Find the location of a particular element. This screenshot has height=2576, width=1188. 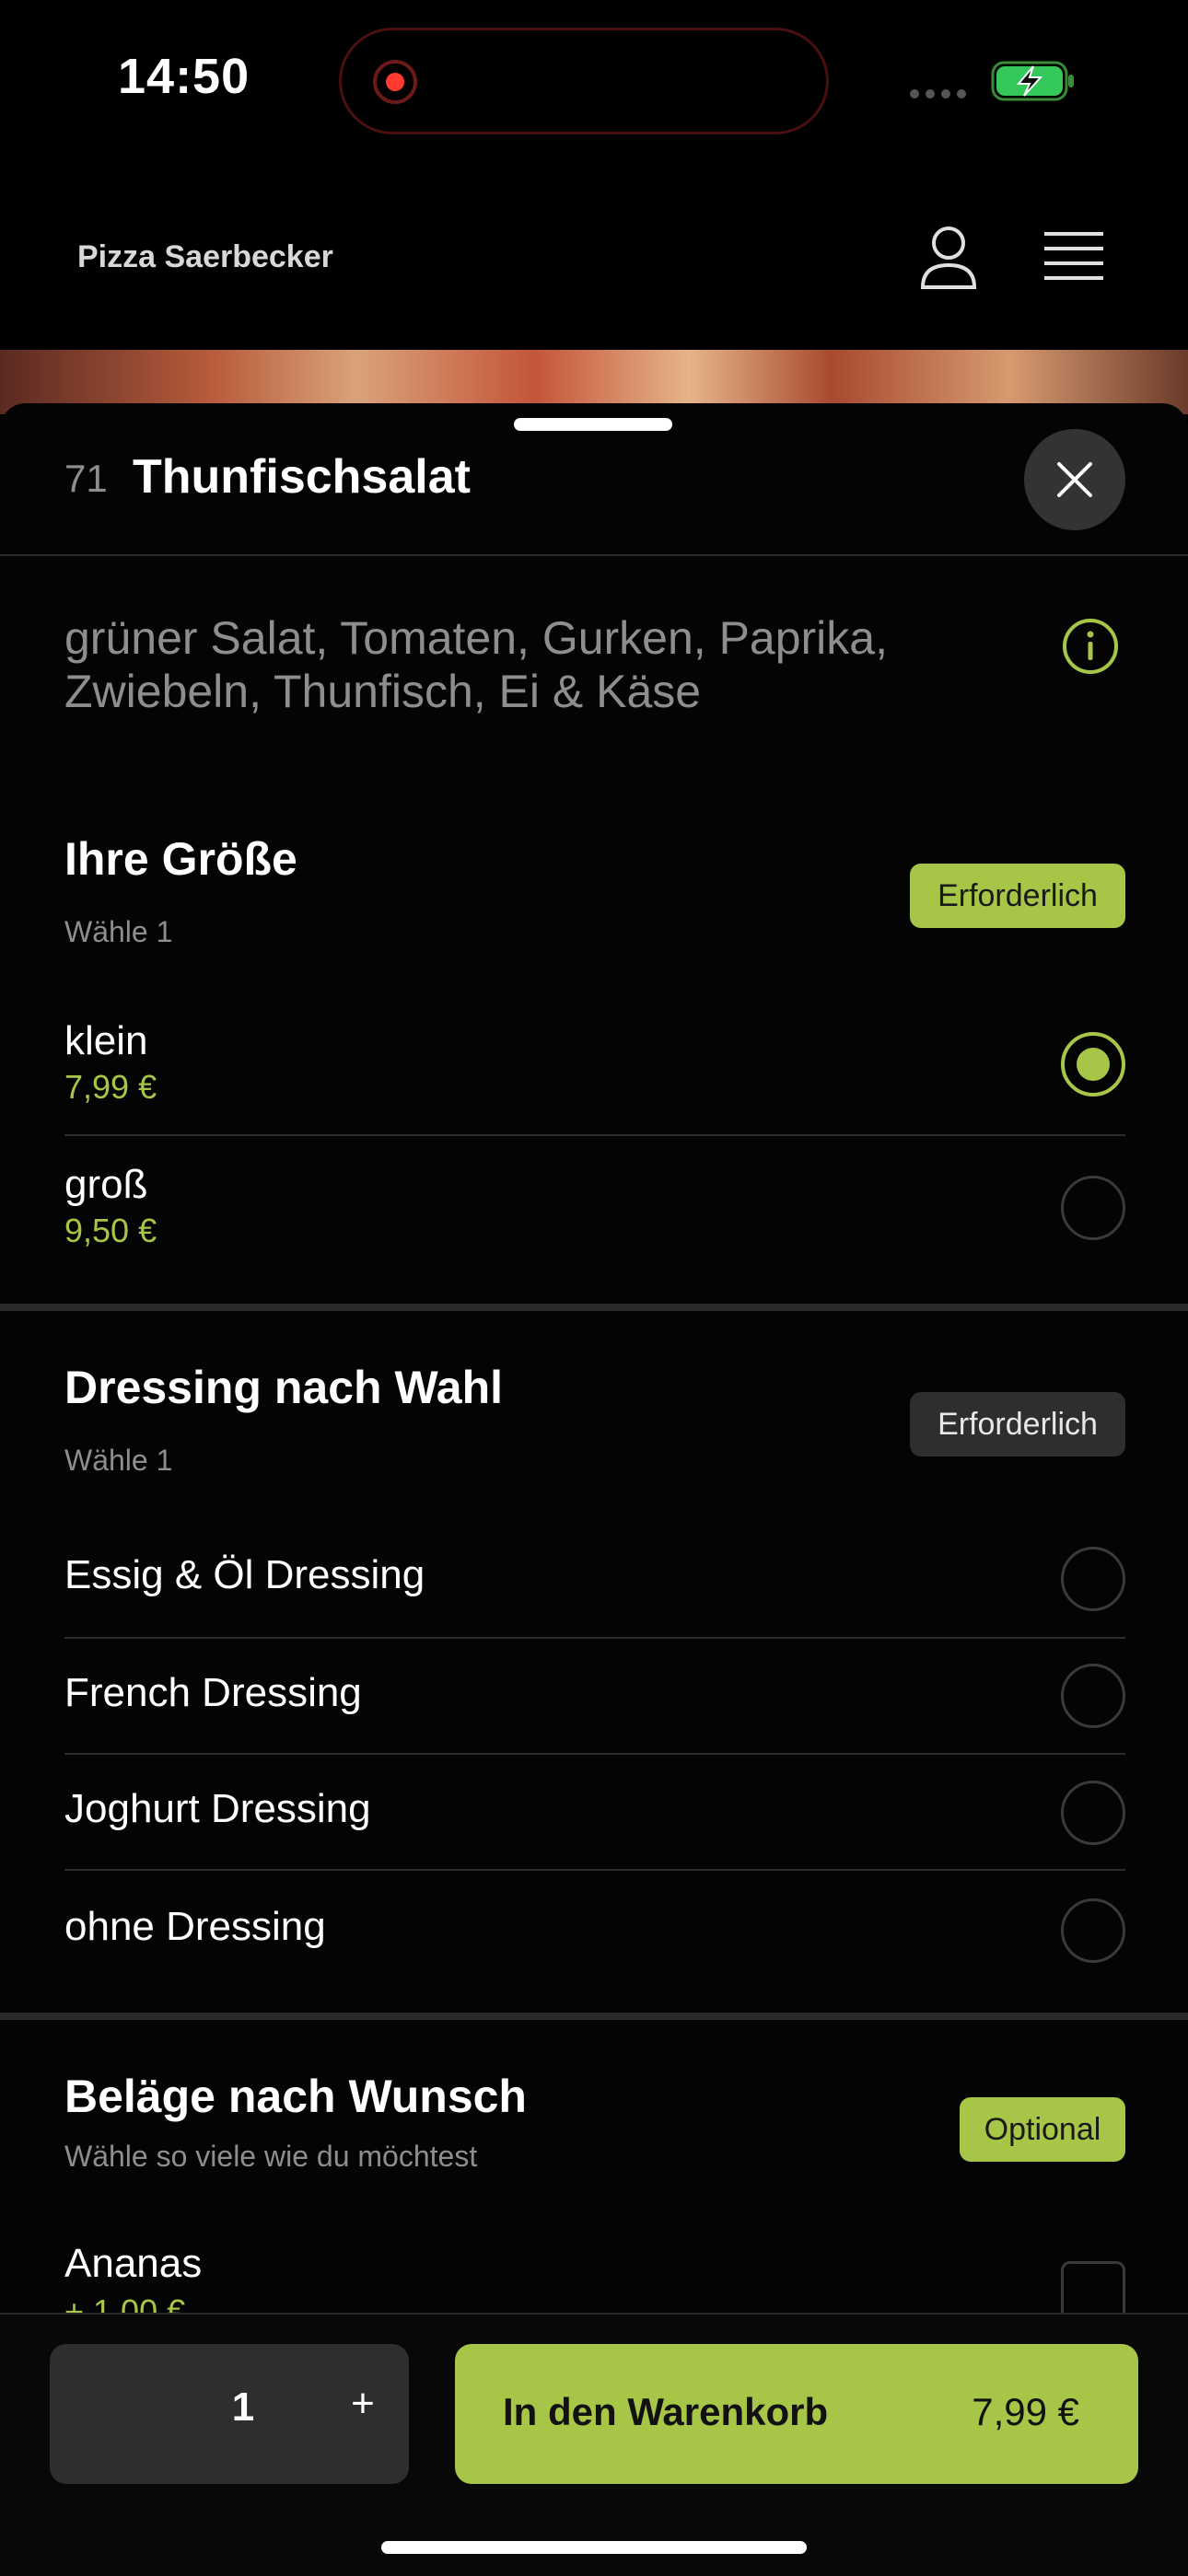

option-label-french: French Dressing is located at coordinates (213, 1693).